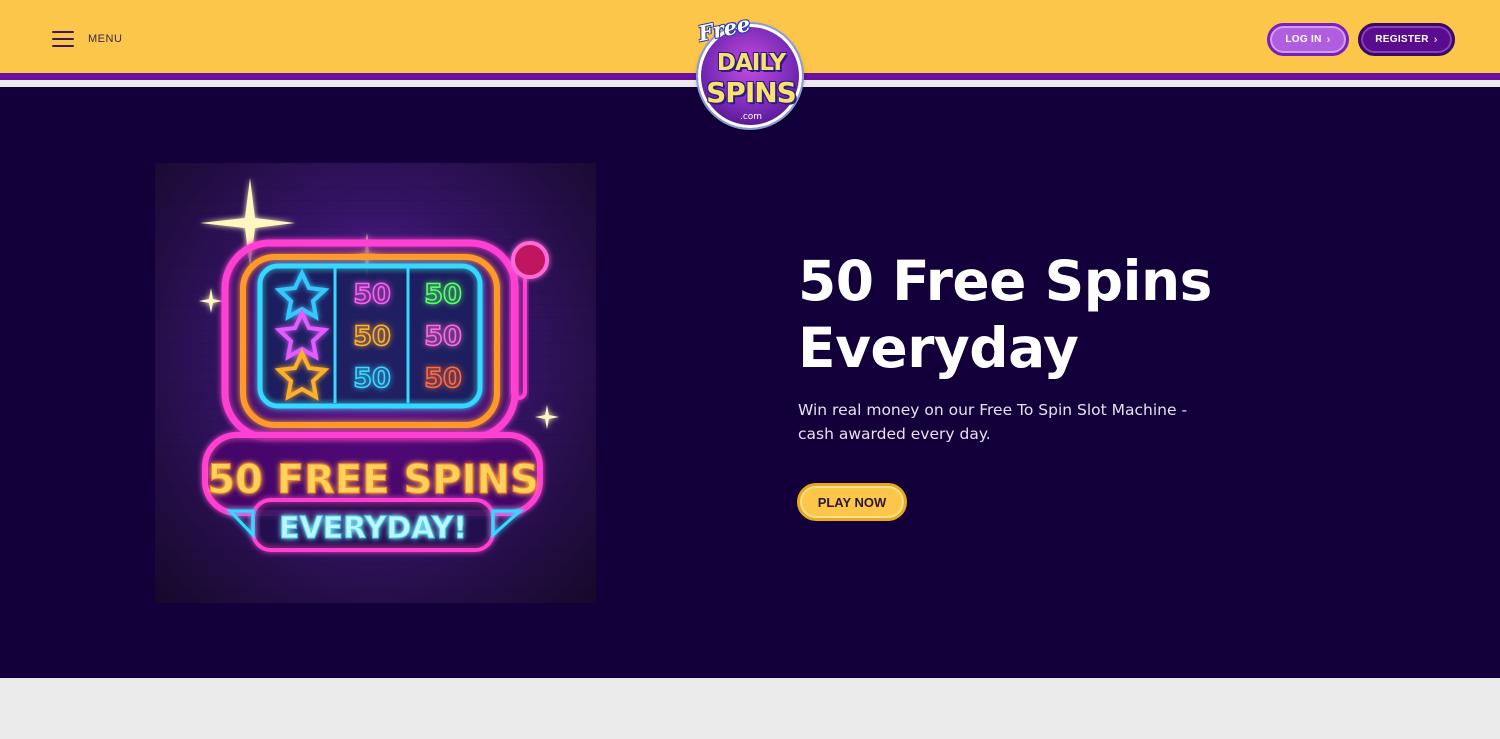 This screenshot has height=739, width=1500. Describe the element at coordinates (1303, 39) in the screenshot. I see `login-label: LOG IN` at that location.